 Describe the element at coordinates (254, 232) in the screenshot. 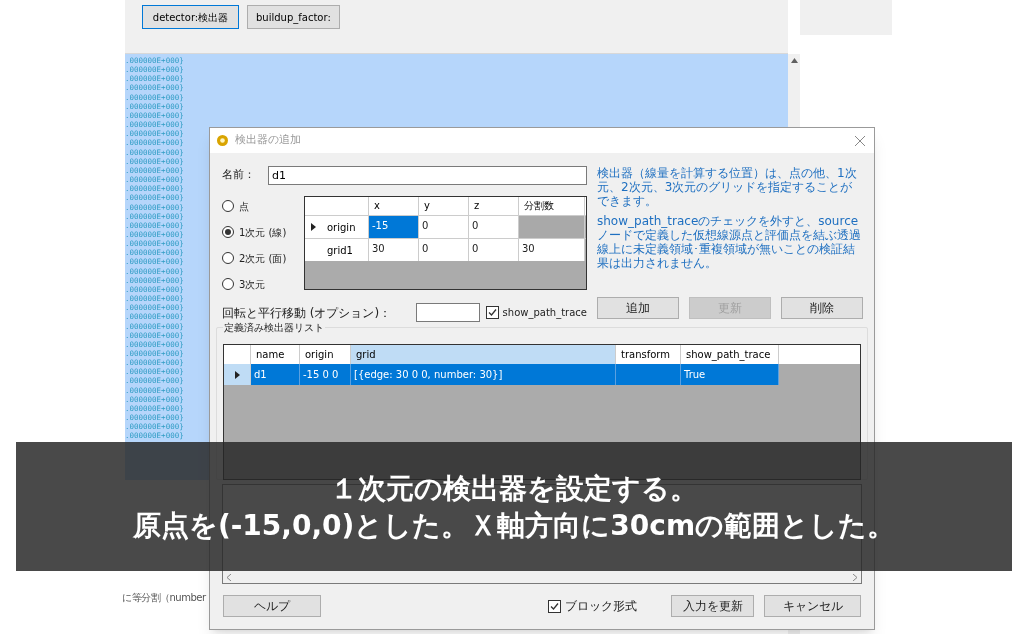

I see `radio-option: 1次元 (線)` at that location.